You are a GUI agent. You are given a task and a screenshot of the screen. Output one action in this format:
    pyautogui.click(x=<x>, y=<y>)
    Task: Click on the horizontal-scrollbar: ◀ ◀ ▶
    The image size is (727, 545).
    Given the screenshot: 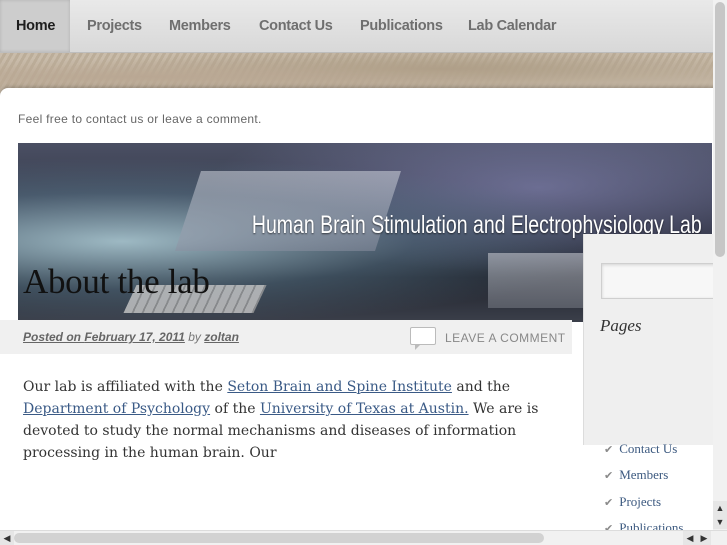 What is the action you would take?
    pyautogui.click(x=363, y=537)
    